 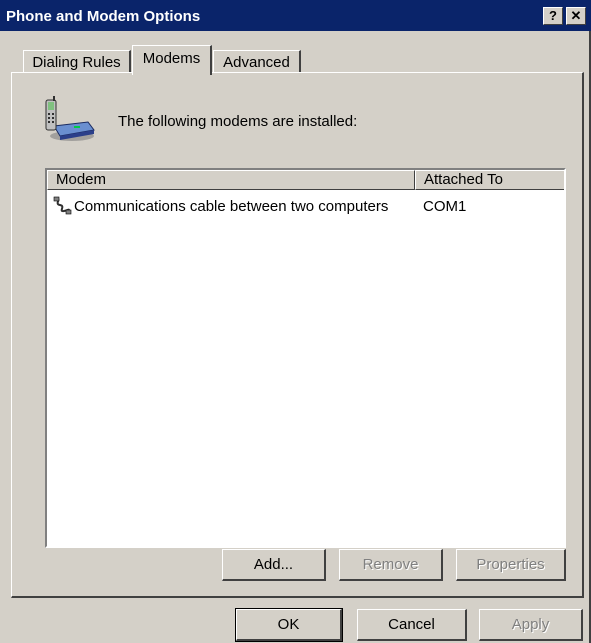 What do you see at coordinates (256, 62) in the screenshot?
I see `tab-label: Advanced` at bounding box center [256, 62].